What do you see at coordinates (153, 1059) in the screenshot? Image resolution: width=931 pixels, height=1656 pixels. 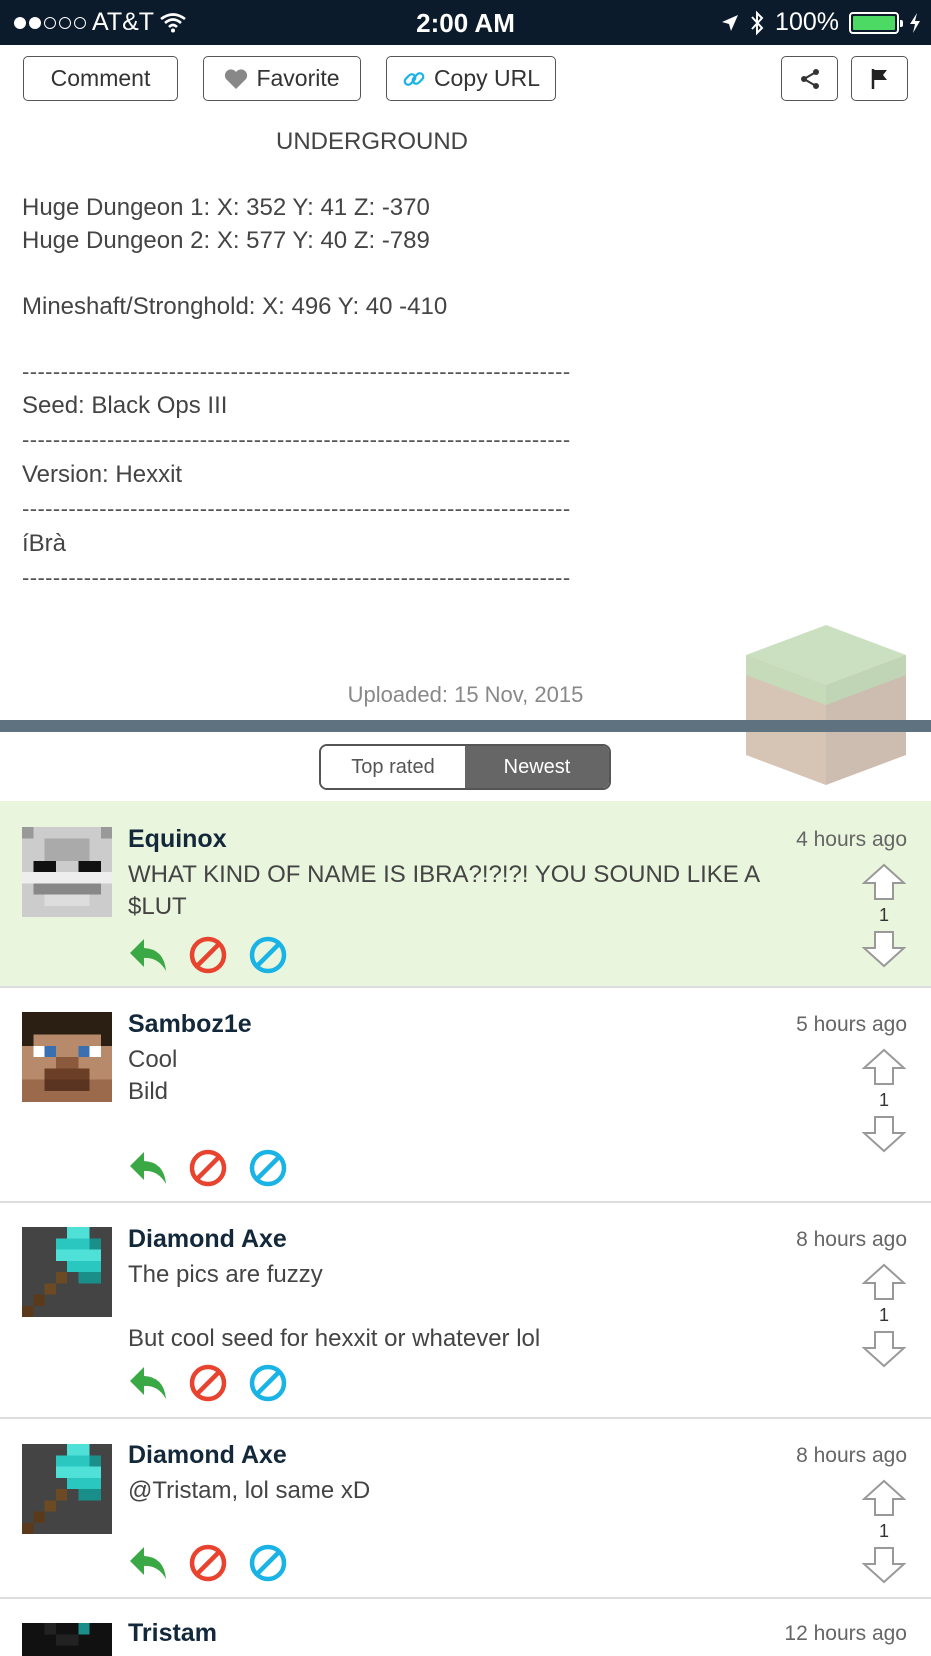 I see `comment-text-line: Cool` at bounding box center [153, 1059].